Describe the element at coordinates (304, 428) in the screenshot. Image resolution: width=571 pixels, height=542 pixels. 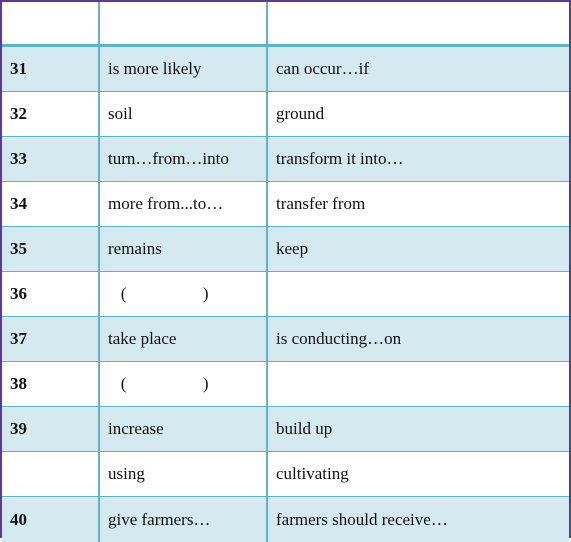
I see `paraphrase: build up` at that location.